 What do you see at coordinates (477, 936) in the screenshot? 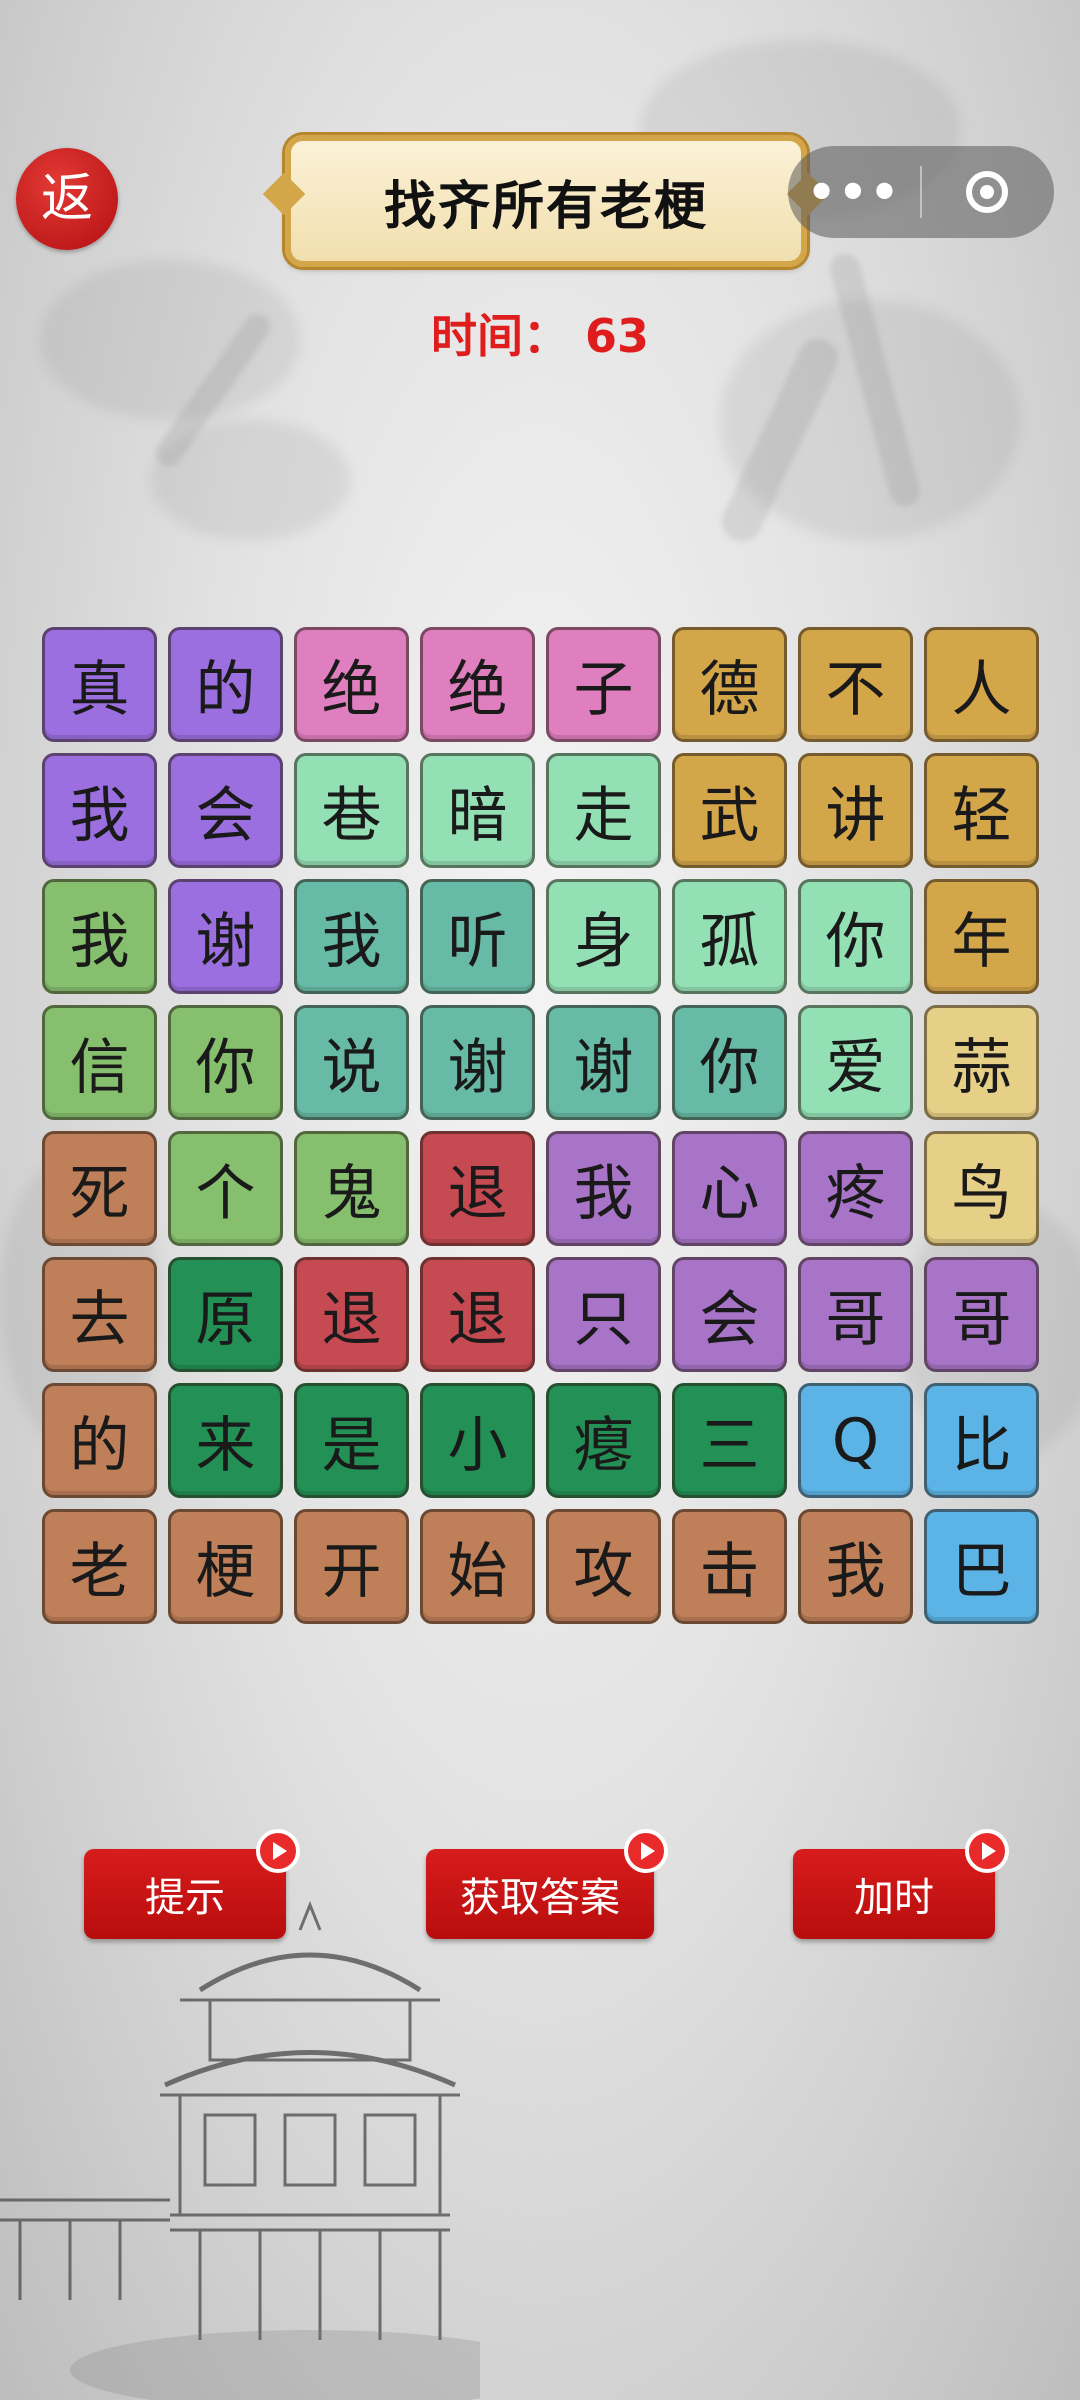
I see `char-tile: 听` at bounding box center [477, 936].